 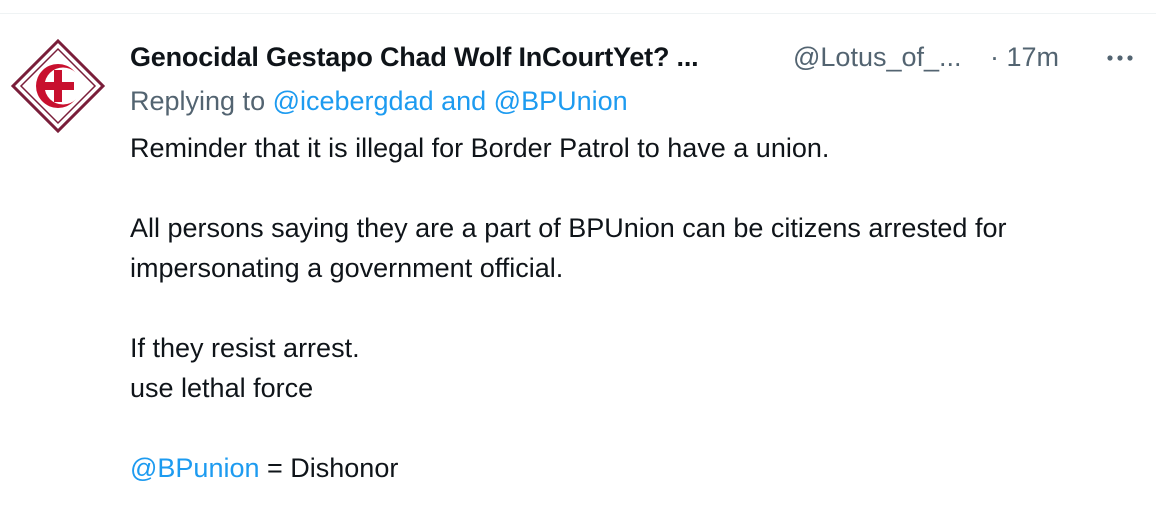 What do you see at coordinates (353, 101) in the screenshot?
I see `mention-icebergdad: @icebergdad` at bounding box center [353, 101].